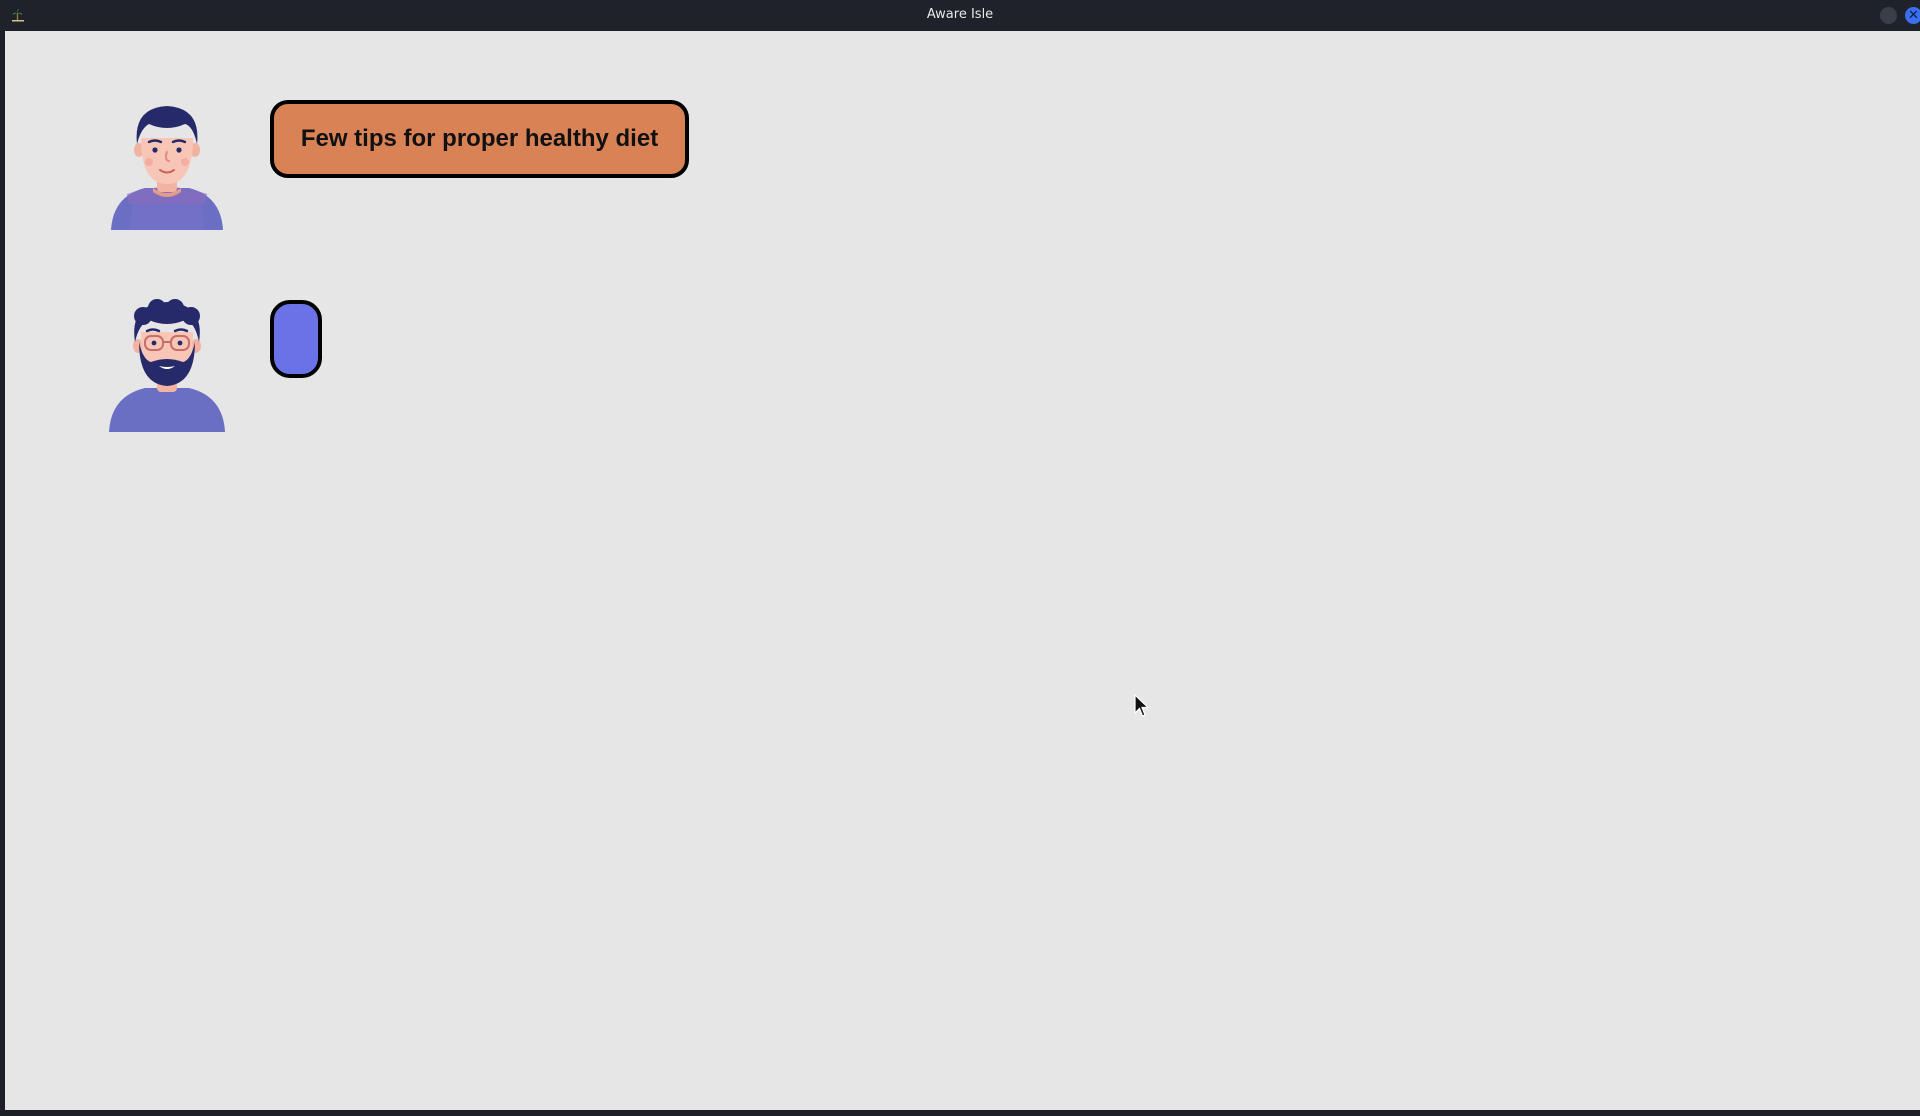 The width and height of the screenshot is (1920, 1116). Describe the element at coordinates (296, 339) in the screenshot. I see `message-bubble-empty` at that location.